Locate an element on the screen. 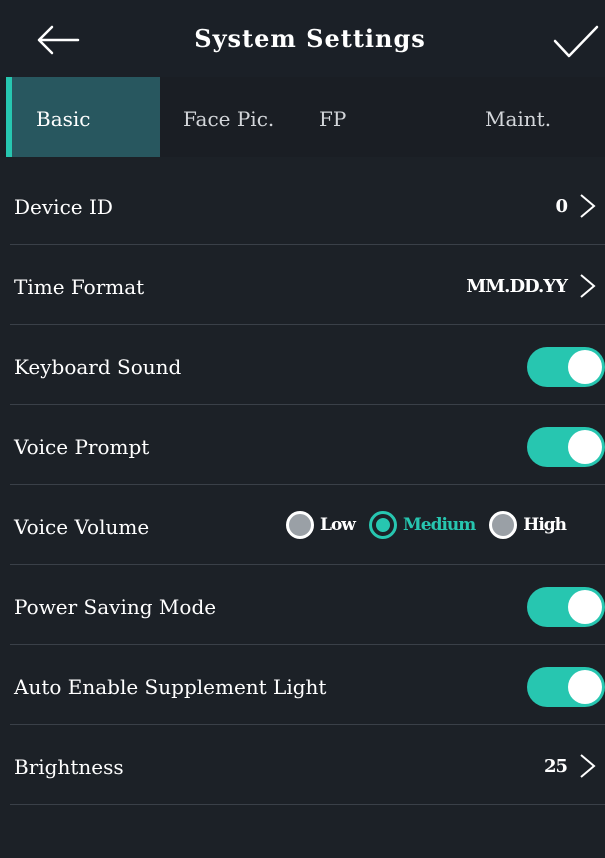 This screenshot has height=858, width=605. time-format-value: MM.DD.YY is located at coordinates (517, 286).